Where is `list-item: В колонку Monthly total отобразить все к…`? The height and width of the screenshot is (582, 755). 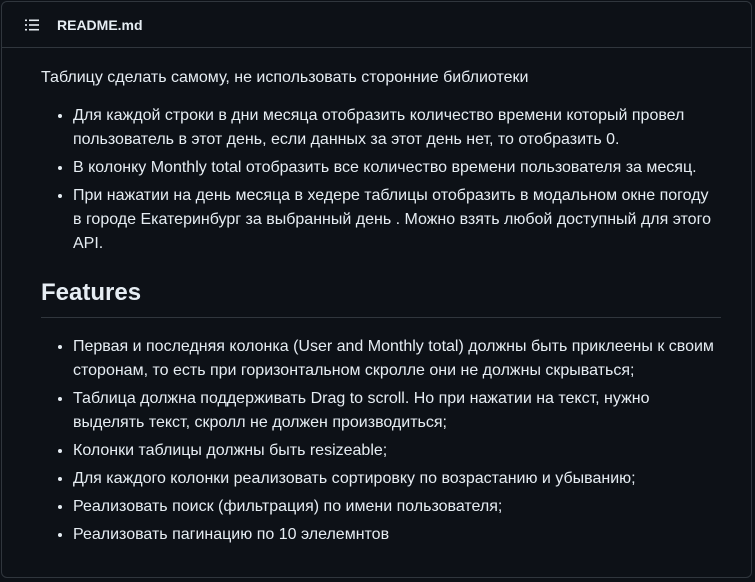 list-item: В колонку Monthly total отобразить все к… is located at coordinates (397, 168).